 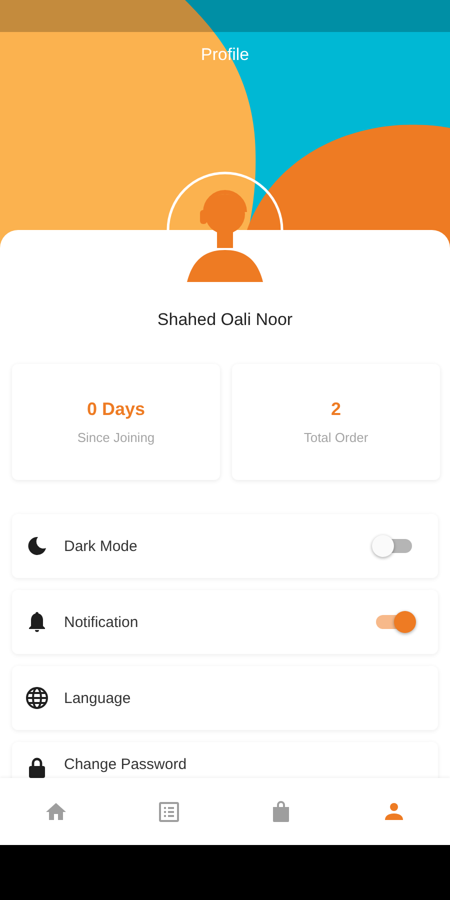 What do you see at coordinates (335, 409) in the screenshot?
I see `stat-value: 2` at bounding box center [335, 409].